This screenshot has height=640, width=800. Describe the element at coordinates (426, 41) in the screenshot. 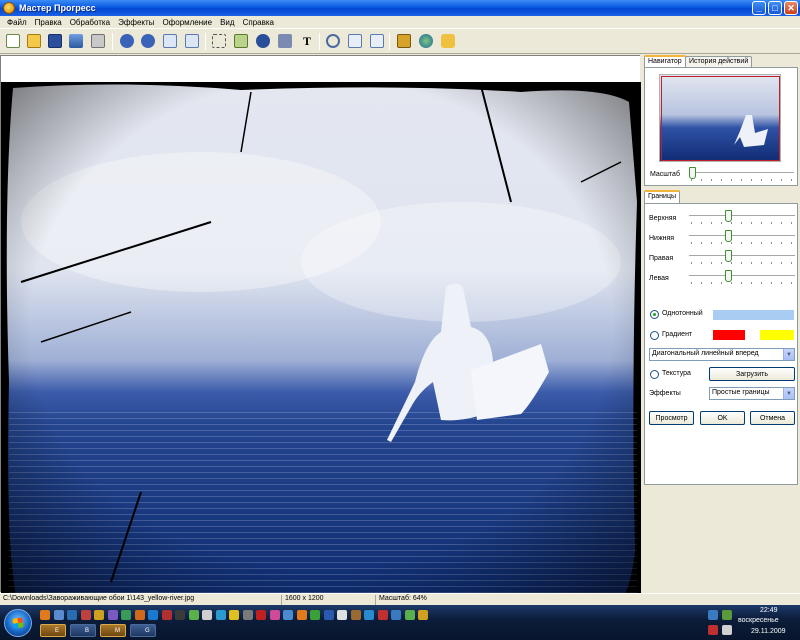

I see `globe-icon` at that location.